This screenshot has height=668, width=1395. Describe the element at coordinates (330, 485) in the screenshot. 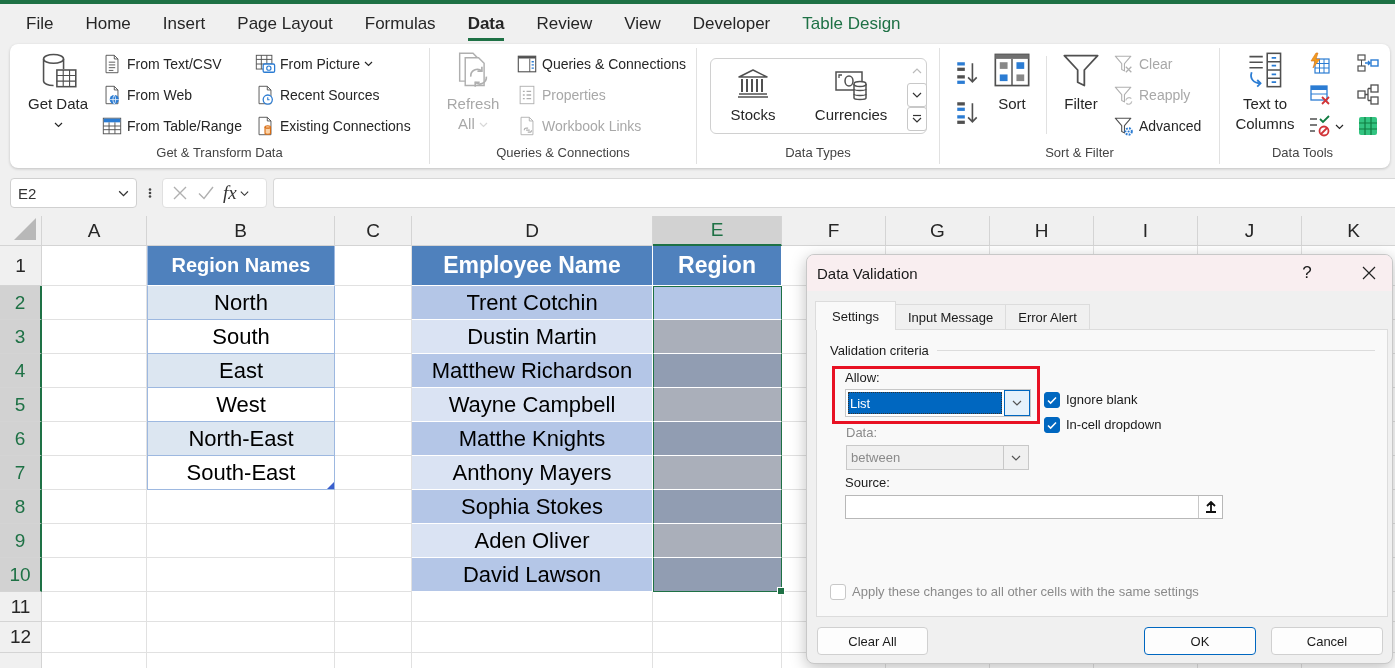

I see `resize-handle` at that location.